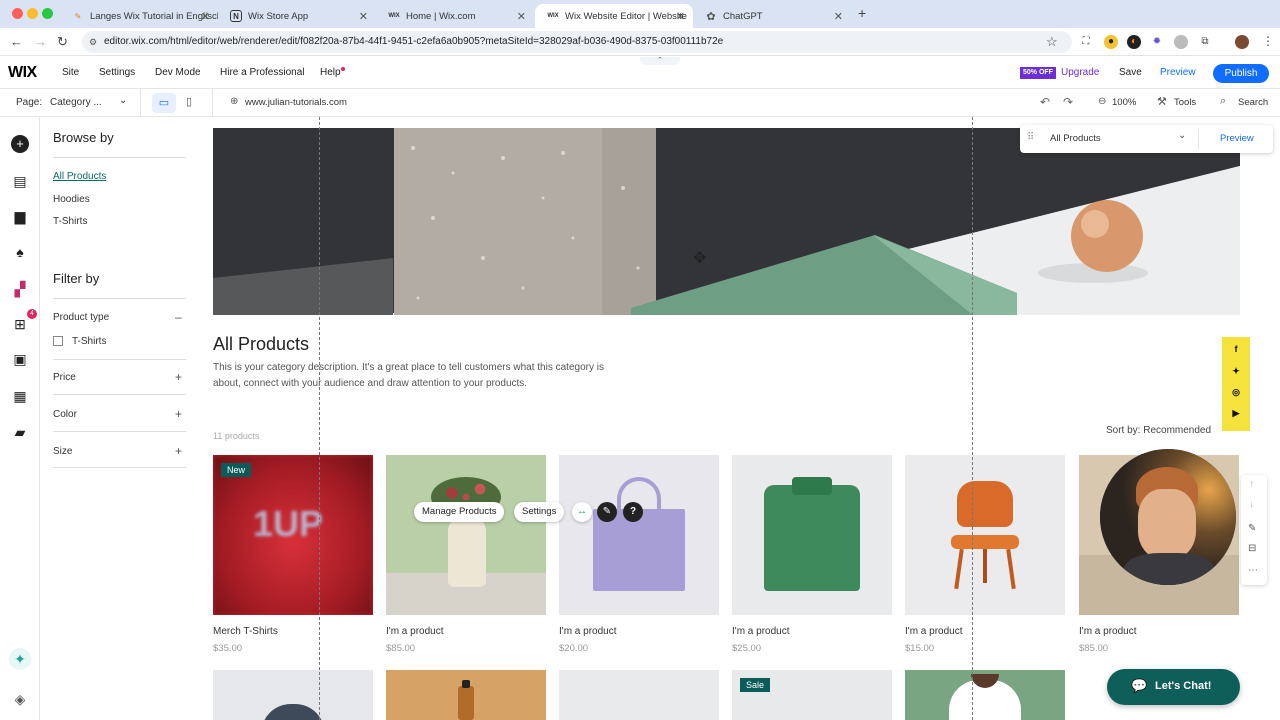 The image size is (1280, 720). I want to click on add-element-icon: +, so click(20, 144).